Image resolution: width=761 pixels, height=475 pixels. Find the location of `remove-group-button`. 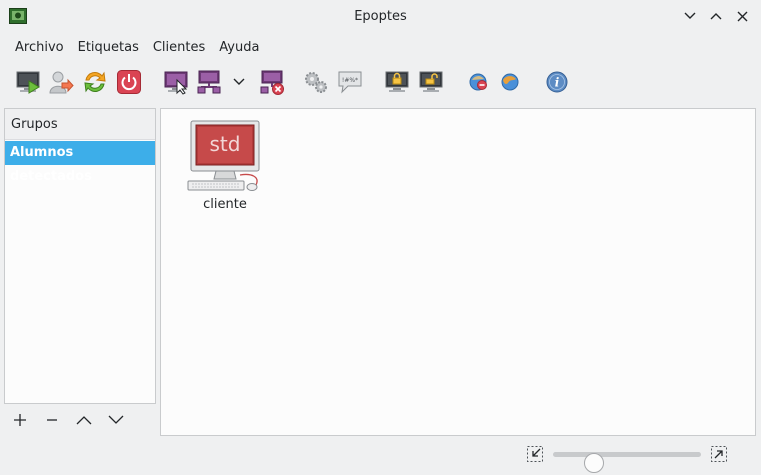

remove-group-button is located at coordinates (52, 420).